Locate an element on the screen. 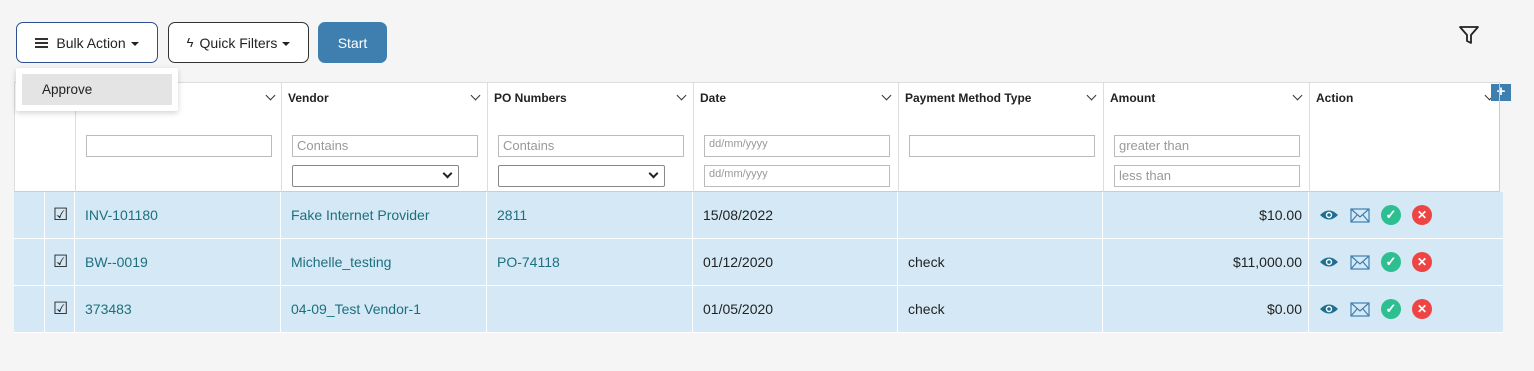 The height and width of the screenshot is (371, 1534). approve-menu-item: Approve is located at coordinates (97, 89).